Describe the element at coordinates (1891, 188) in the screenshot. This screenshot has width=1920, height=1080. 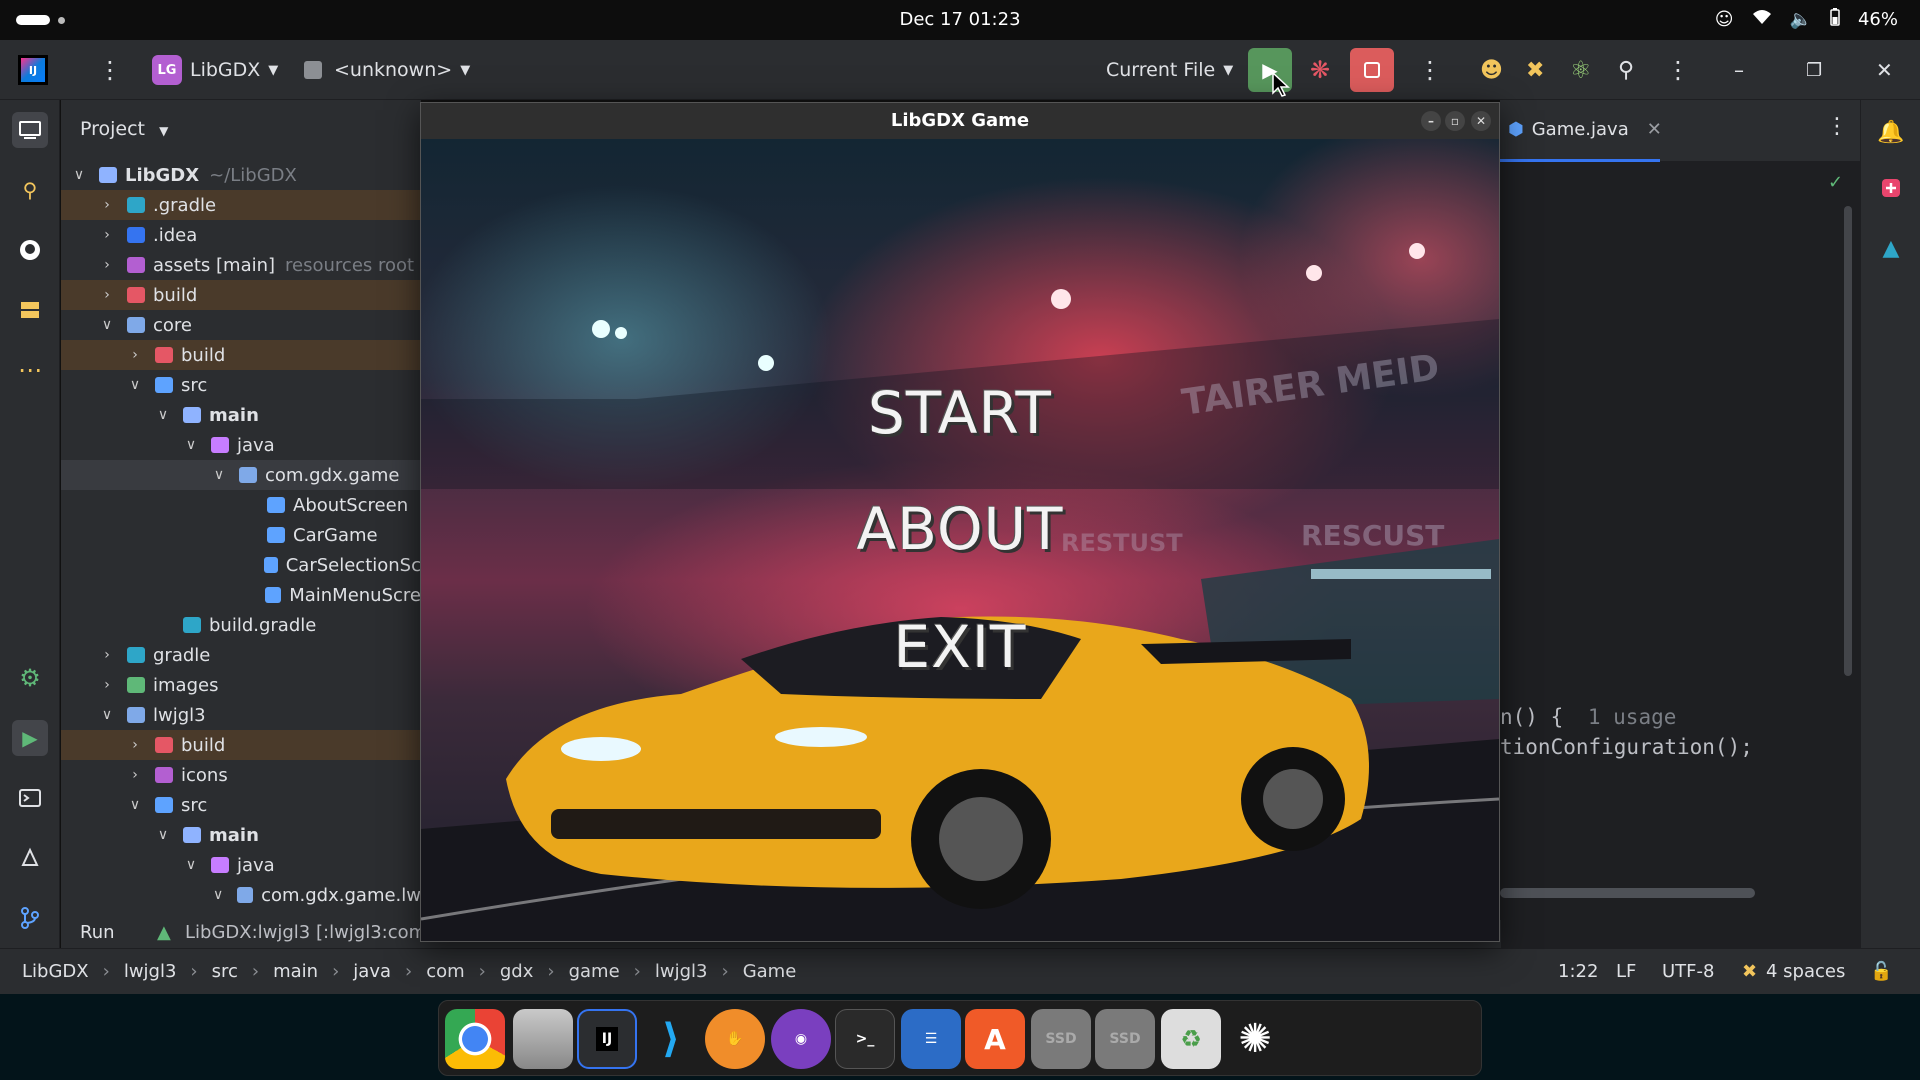
I see `ai-assistant-icon` at that location.